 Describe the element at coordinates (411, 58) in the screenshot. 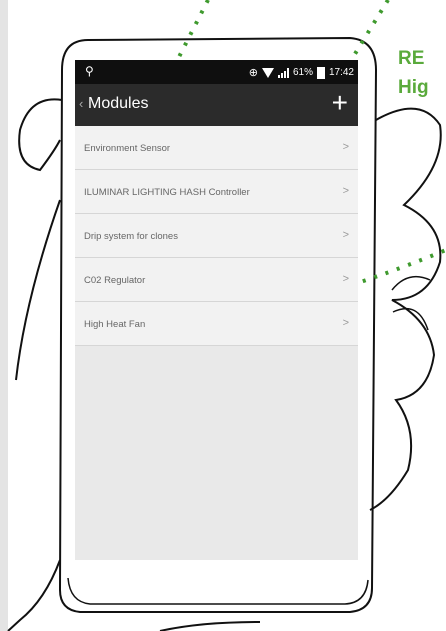

I see `caption-line-1: RE` at that location.